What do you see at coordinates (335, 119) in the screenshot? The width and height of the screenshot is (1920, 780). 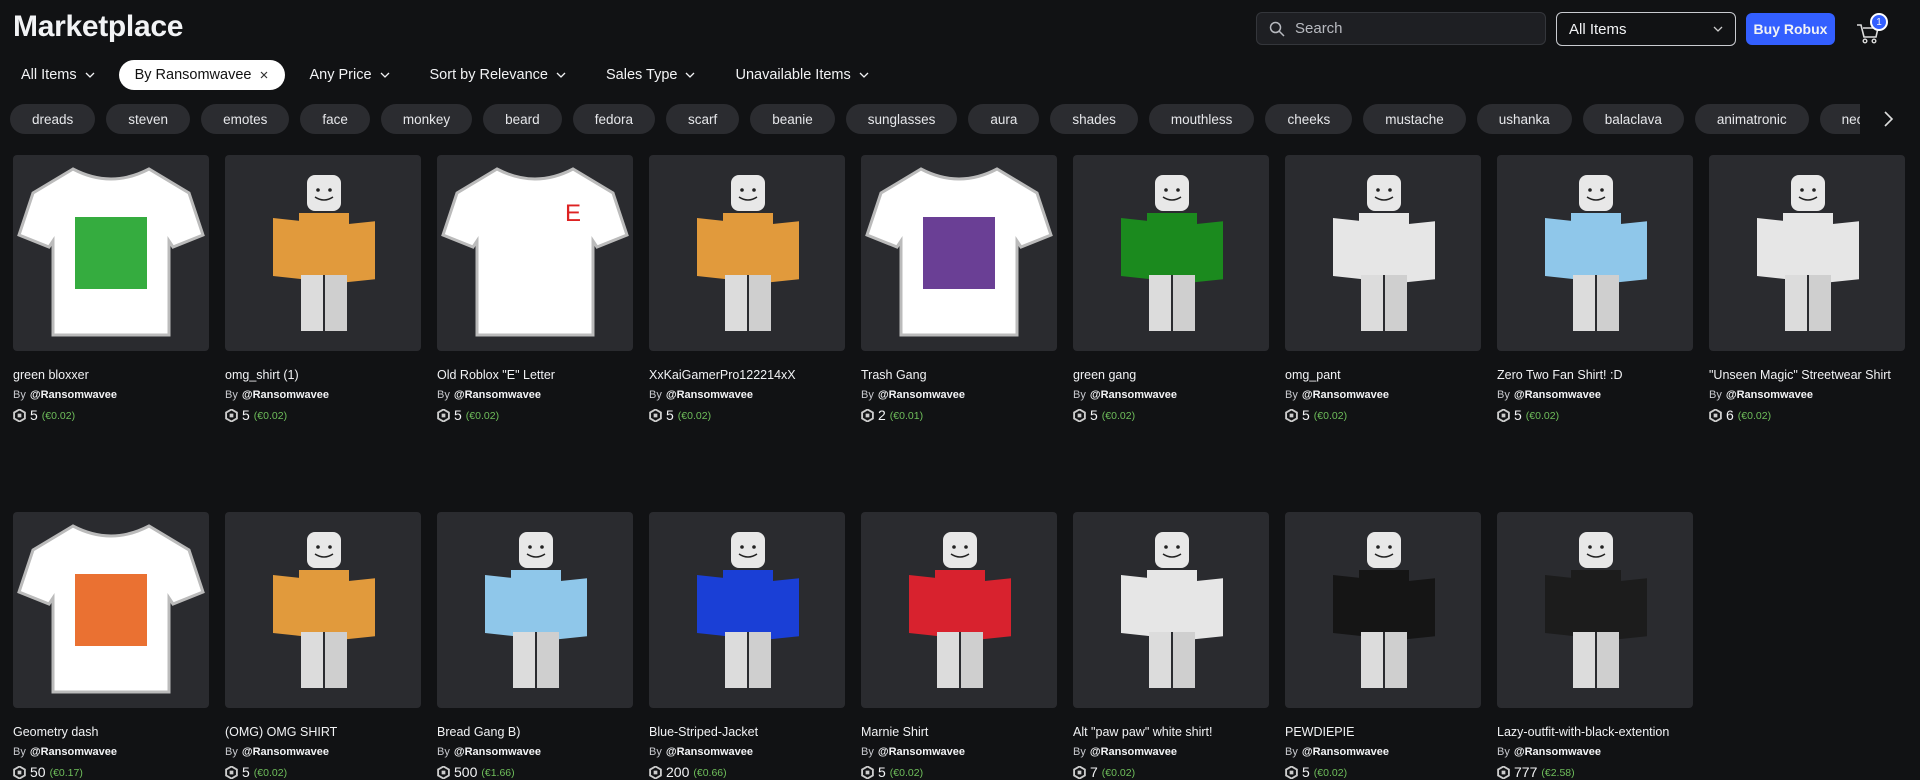 I see `tag-chip: face` at bounding box center [335, 119].